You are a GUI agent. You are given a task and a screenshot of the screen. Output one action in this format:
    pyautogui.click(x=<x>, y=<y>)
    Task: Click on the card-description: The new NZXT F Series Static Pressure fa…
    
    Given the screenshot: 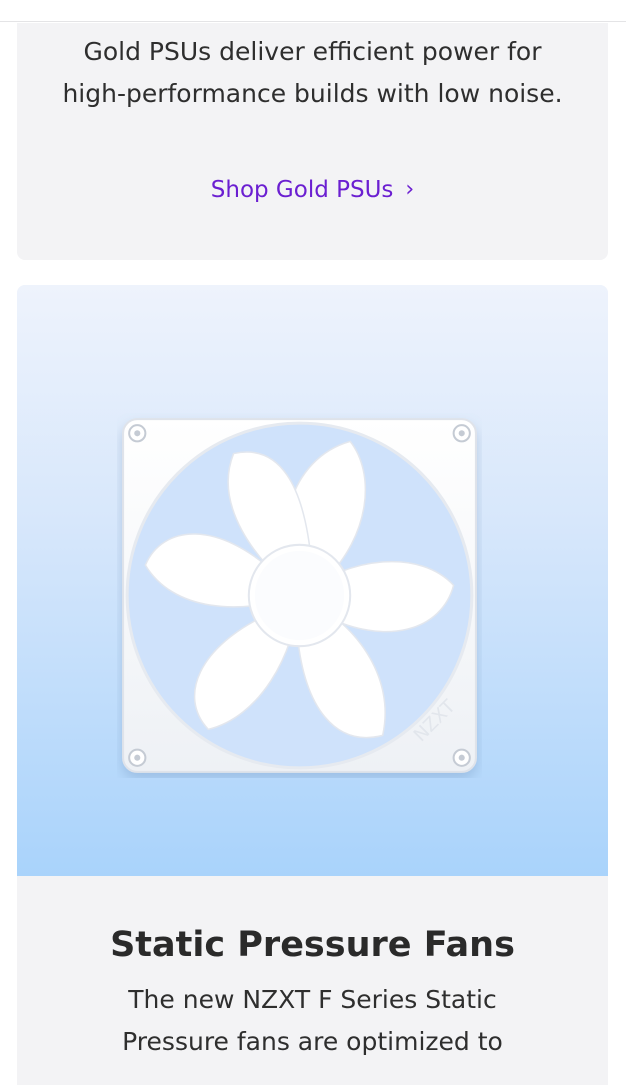 What is the action you would take?
    pyautogui.click(x=312, y=1020)
    